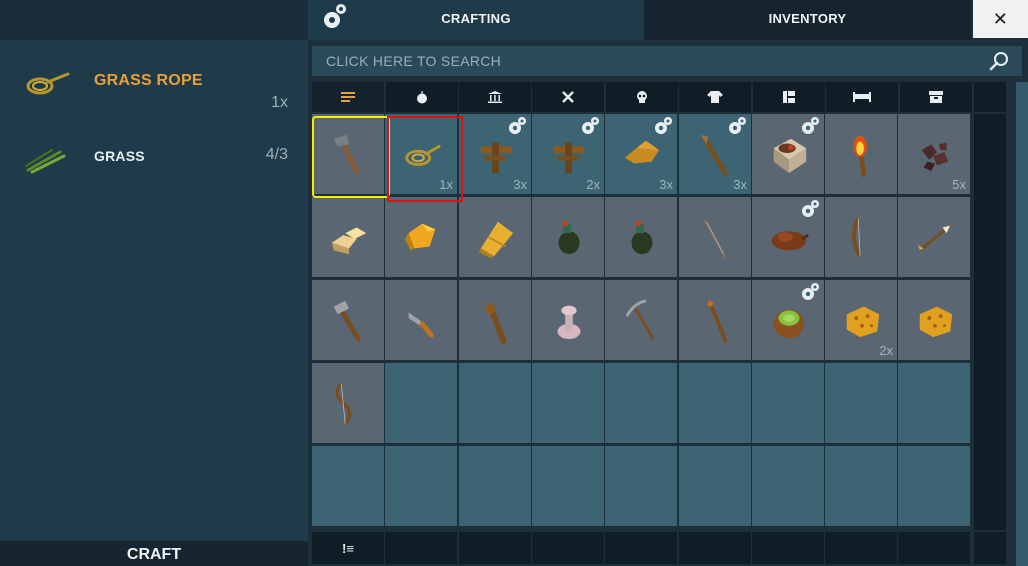 The image size is (1028, 566). I want to click on gold-ore-icon, so click(420, 237).